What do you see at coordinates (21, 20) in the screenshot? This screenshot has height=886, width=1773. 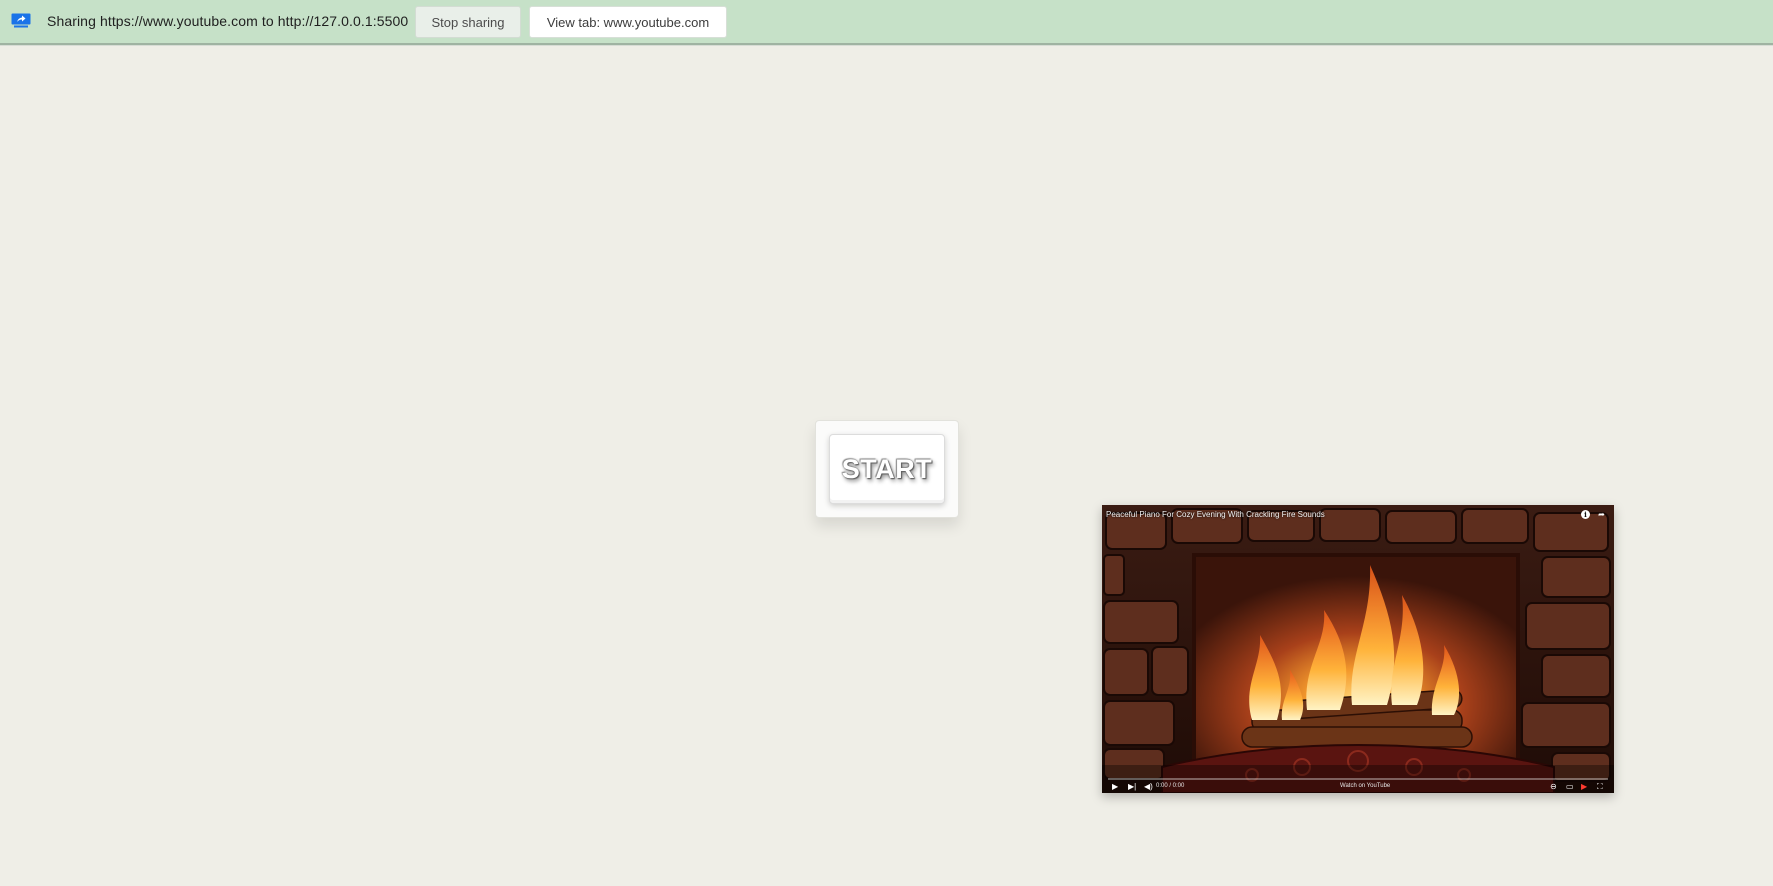 I see `screen-share-icon` at bounding box center [21, 20].